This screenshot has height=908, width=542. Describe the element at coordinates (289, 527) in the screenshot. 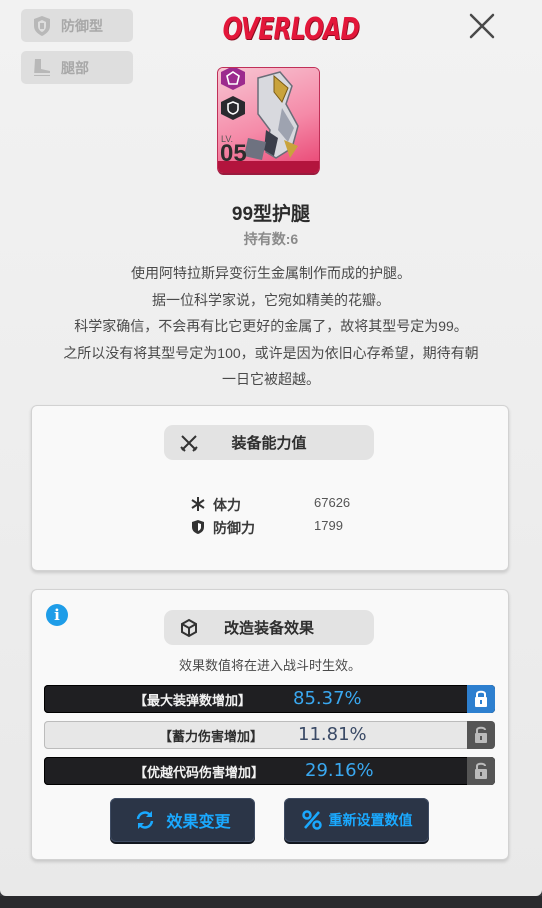

I see `stat-row-defense: 防御力 1799` at that location.